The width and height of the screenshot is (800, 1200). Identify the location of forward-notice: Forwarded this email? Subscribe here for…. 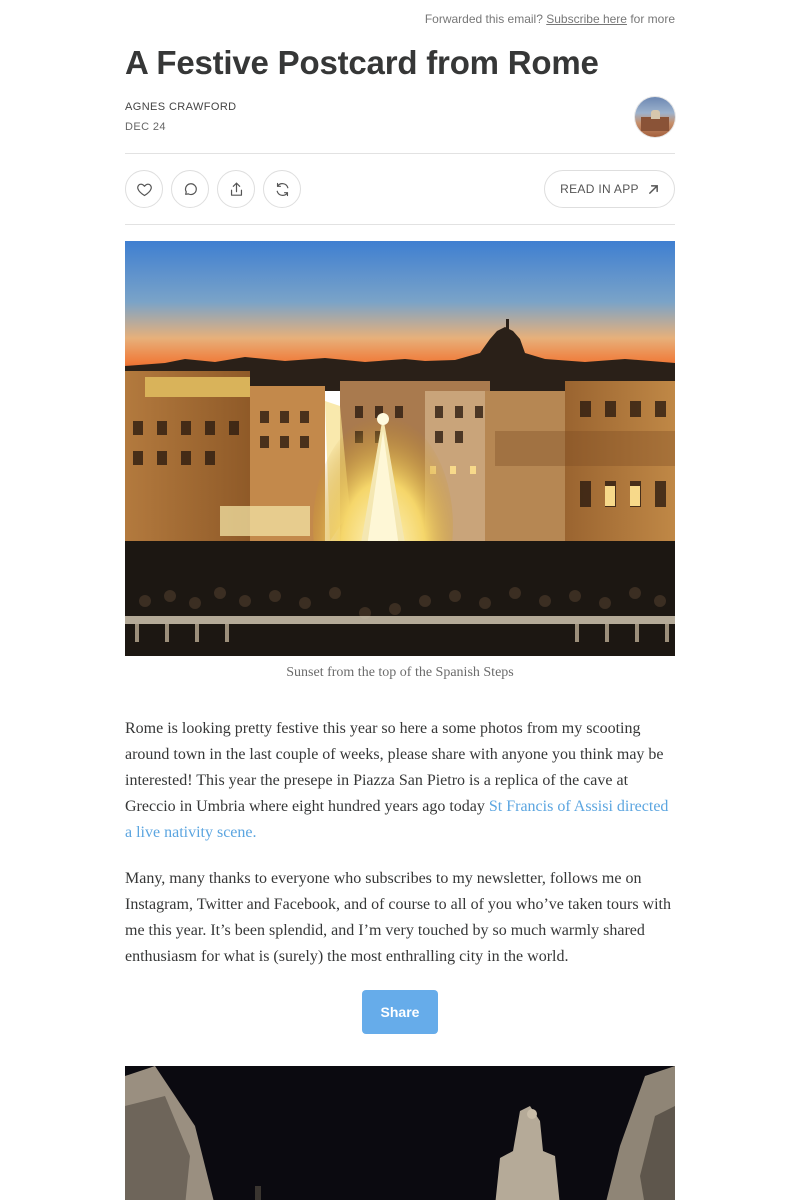
(550, 19).